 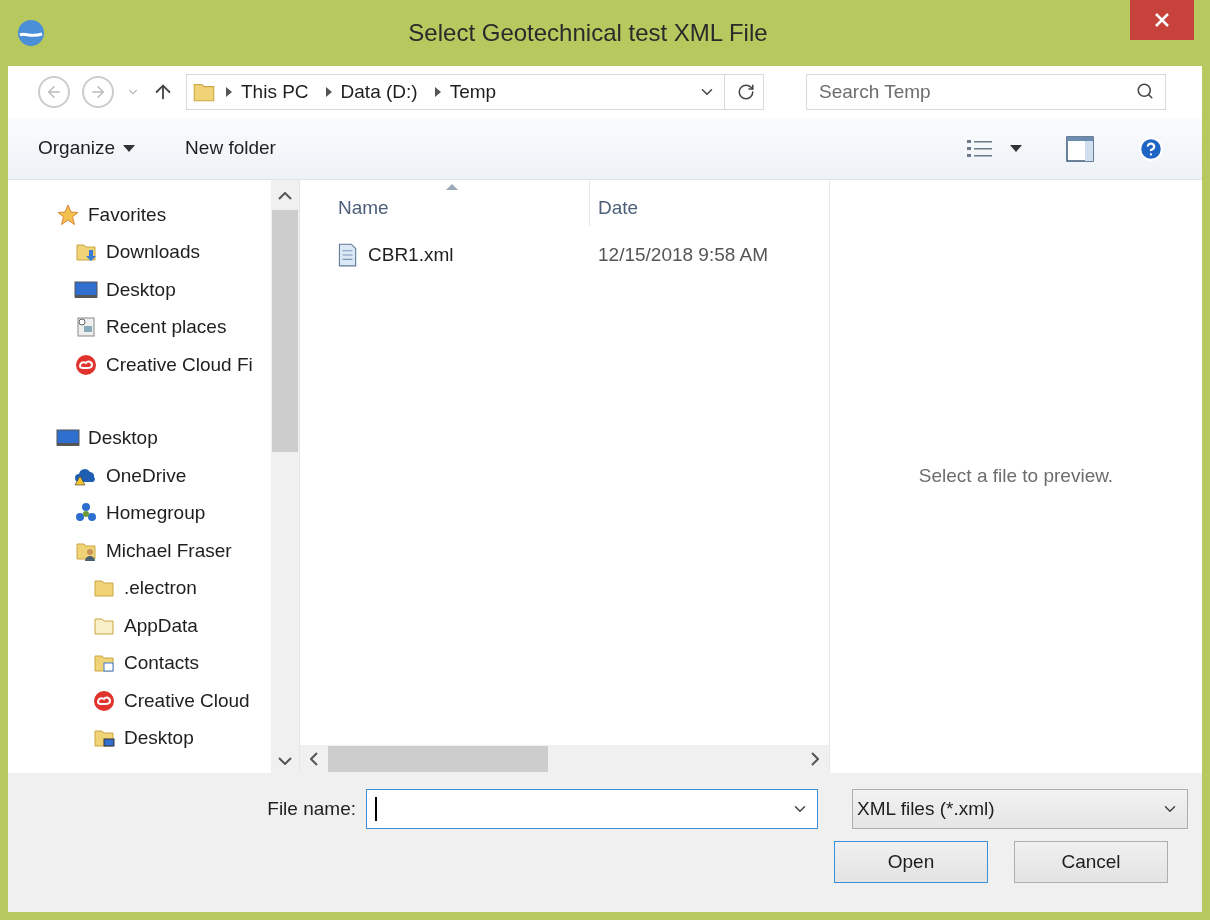 I want to click on close-button, so click(x=1162, y=20).